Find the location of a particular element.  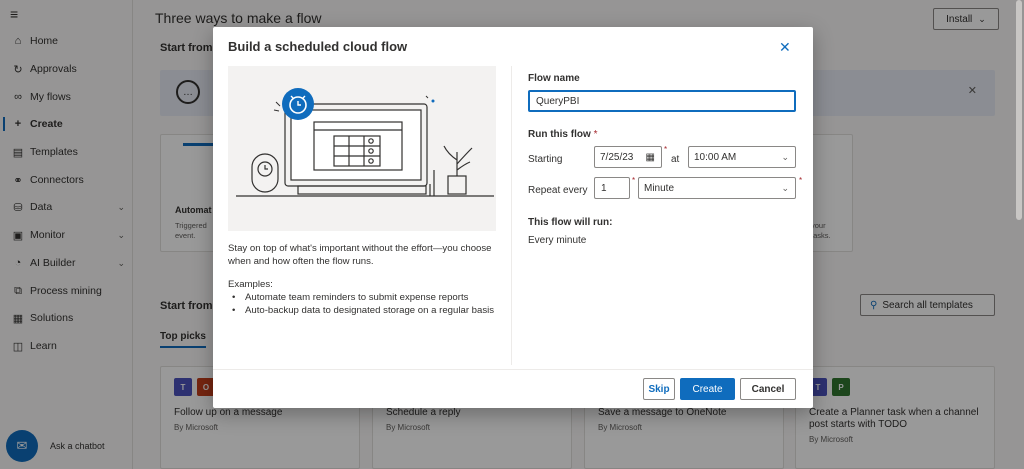

cancel-button: Cancel is located at coordinates (768, 389).